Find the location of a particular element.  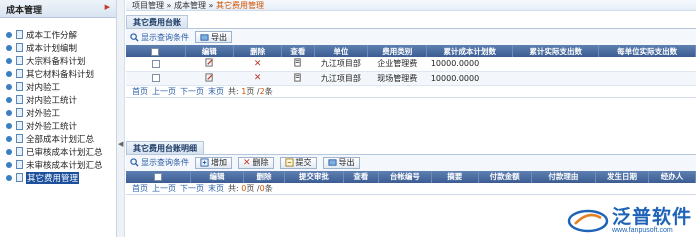

add-label: 增加 is located at coordinates (219, 162).